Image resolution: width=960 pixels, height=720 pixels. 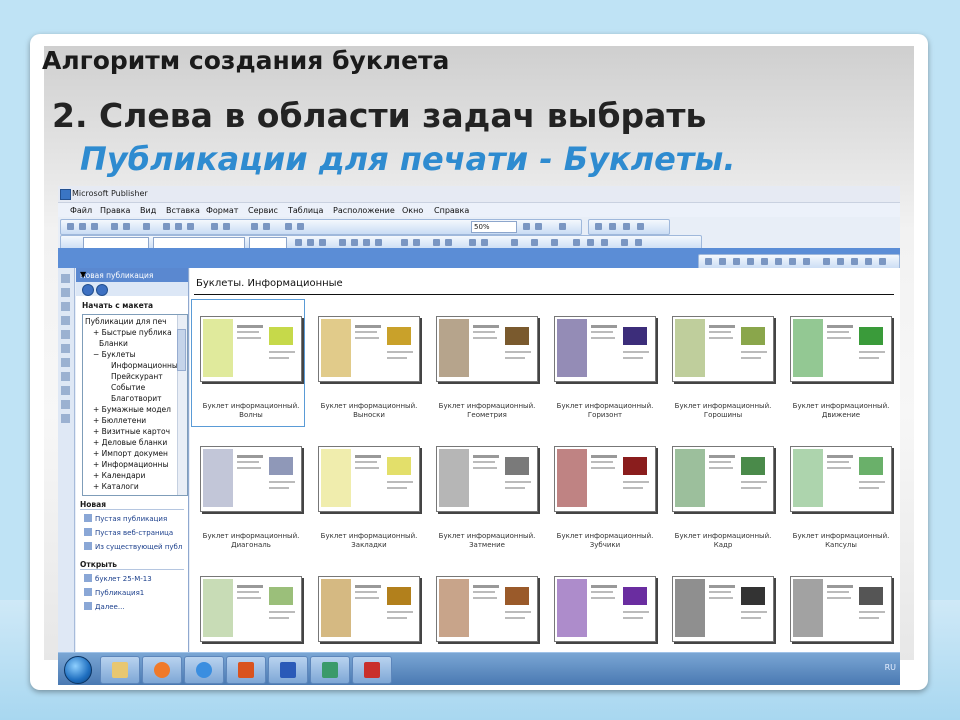 What do you see at coordinates (538, 226) in the screenshot?
I see `zoom-in-icon` at bounding box center [538, 226].